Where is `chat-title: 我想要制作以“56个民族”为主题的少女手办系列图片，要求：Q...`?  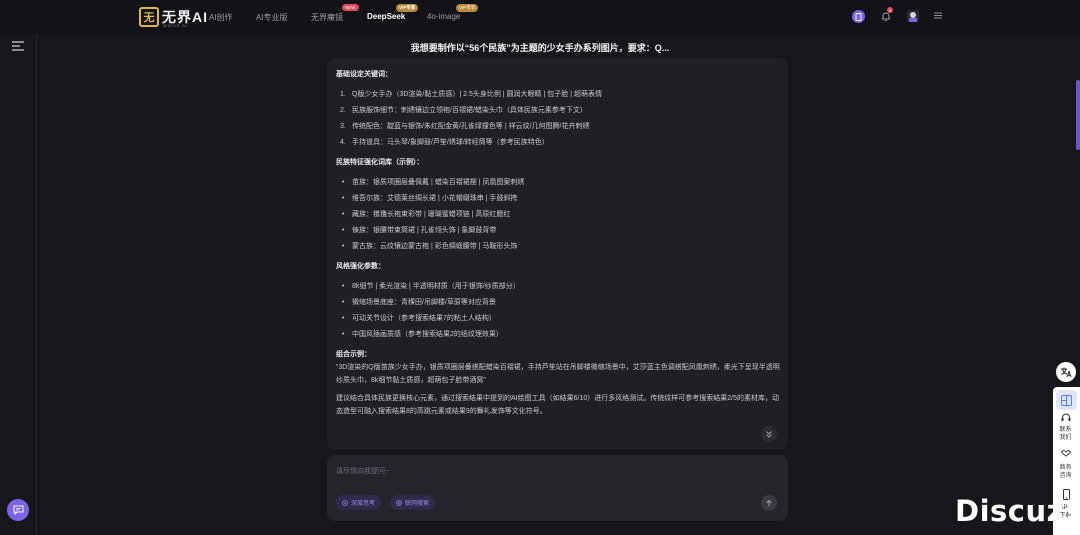
chat-title: 我想要制作以“56个民族”为主题的少女手办系列图片，要求：Q... is located at coordinates (540, 48).